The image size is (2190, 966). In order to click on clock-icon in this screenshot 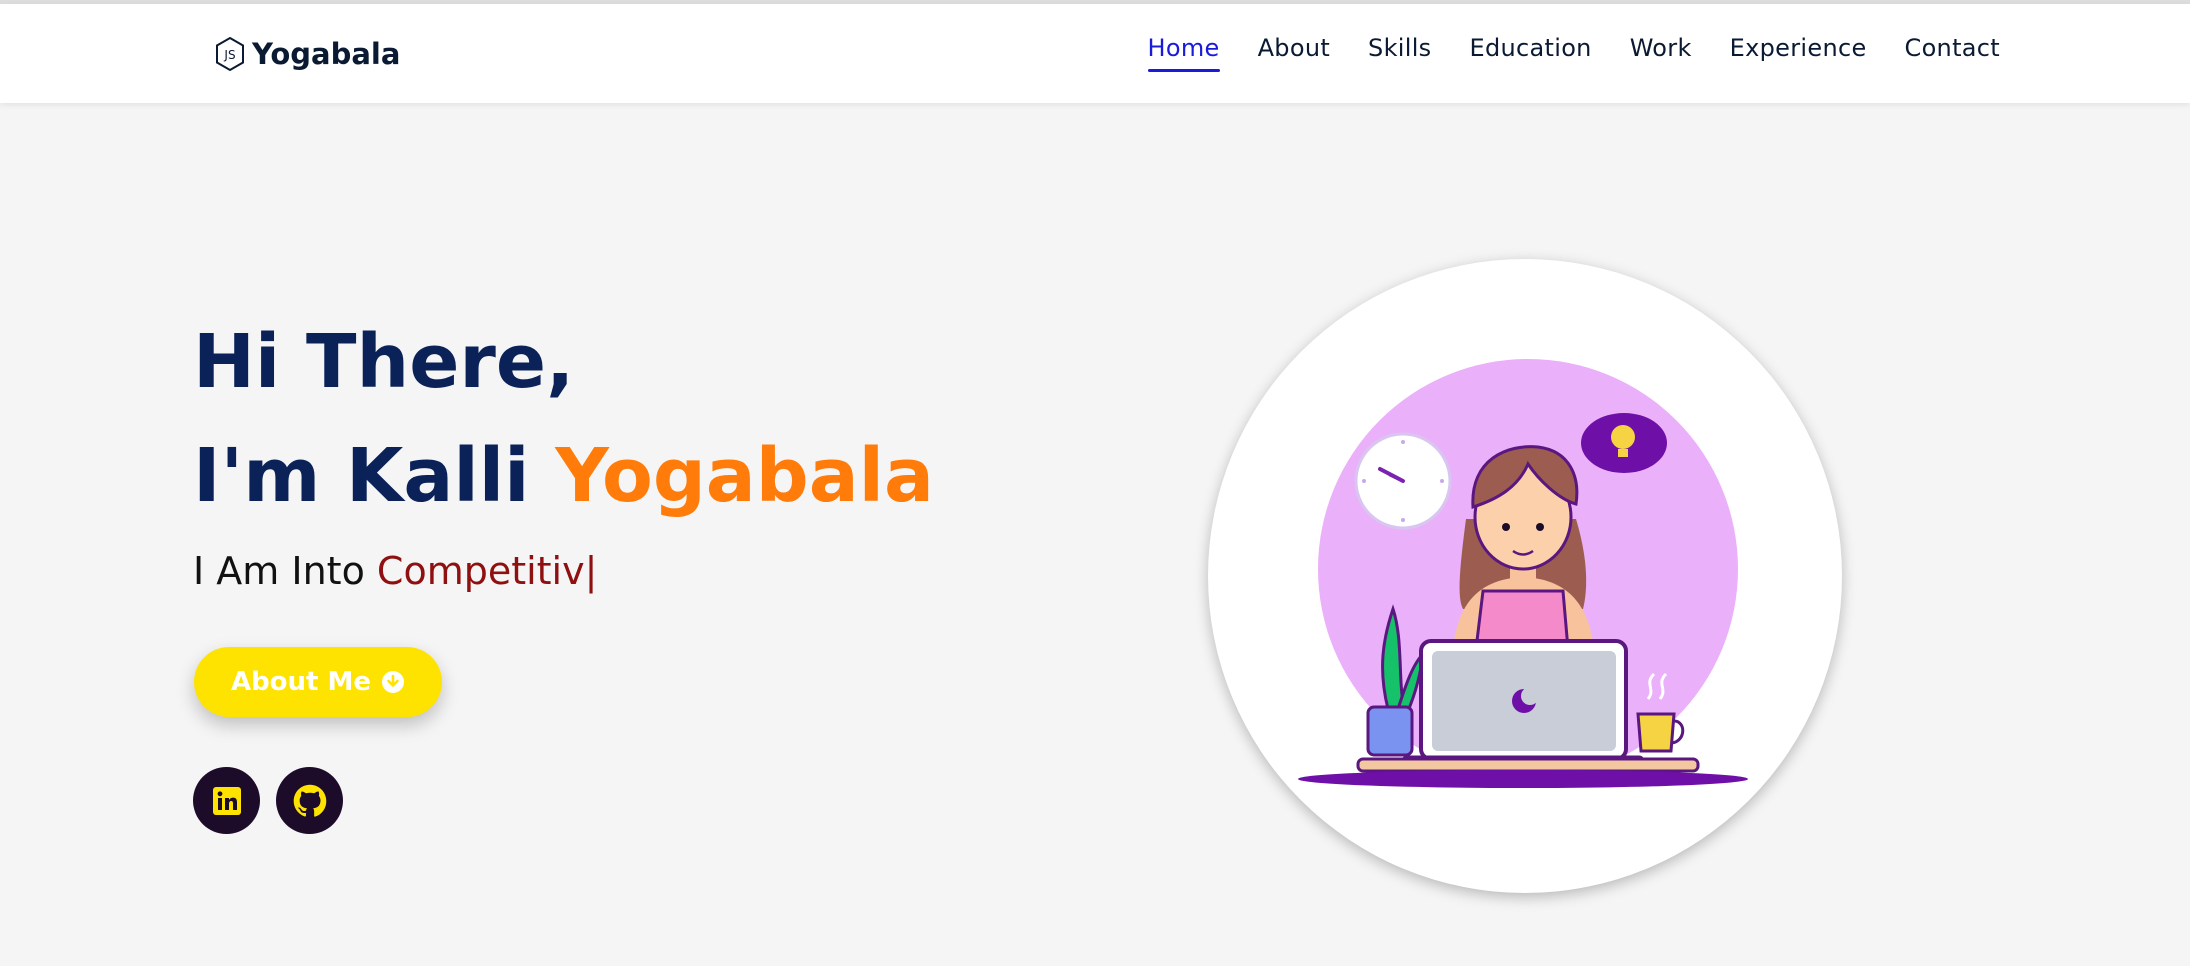, I will do `click(1403, 481)`.